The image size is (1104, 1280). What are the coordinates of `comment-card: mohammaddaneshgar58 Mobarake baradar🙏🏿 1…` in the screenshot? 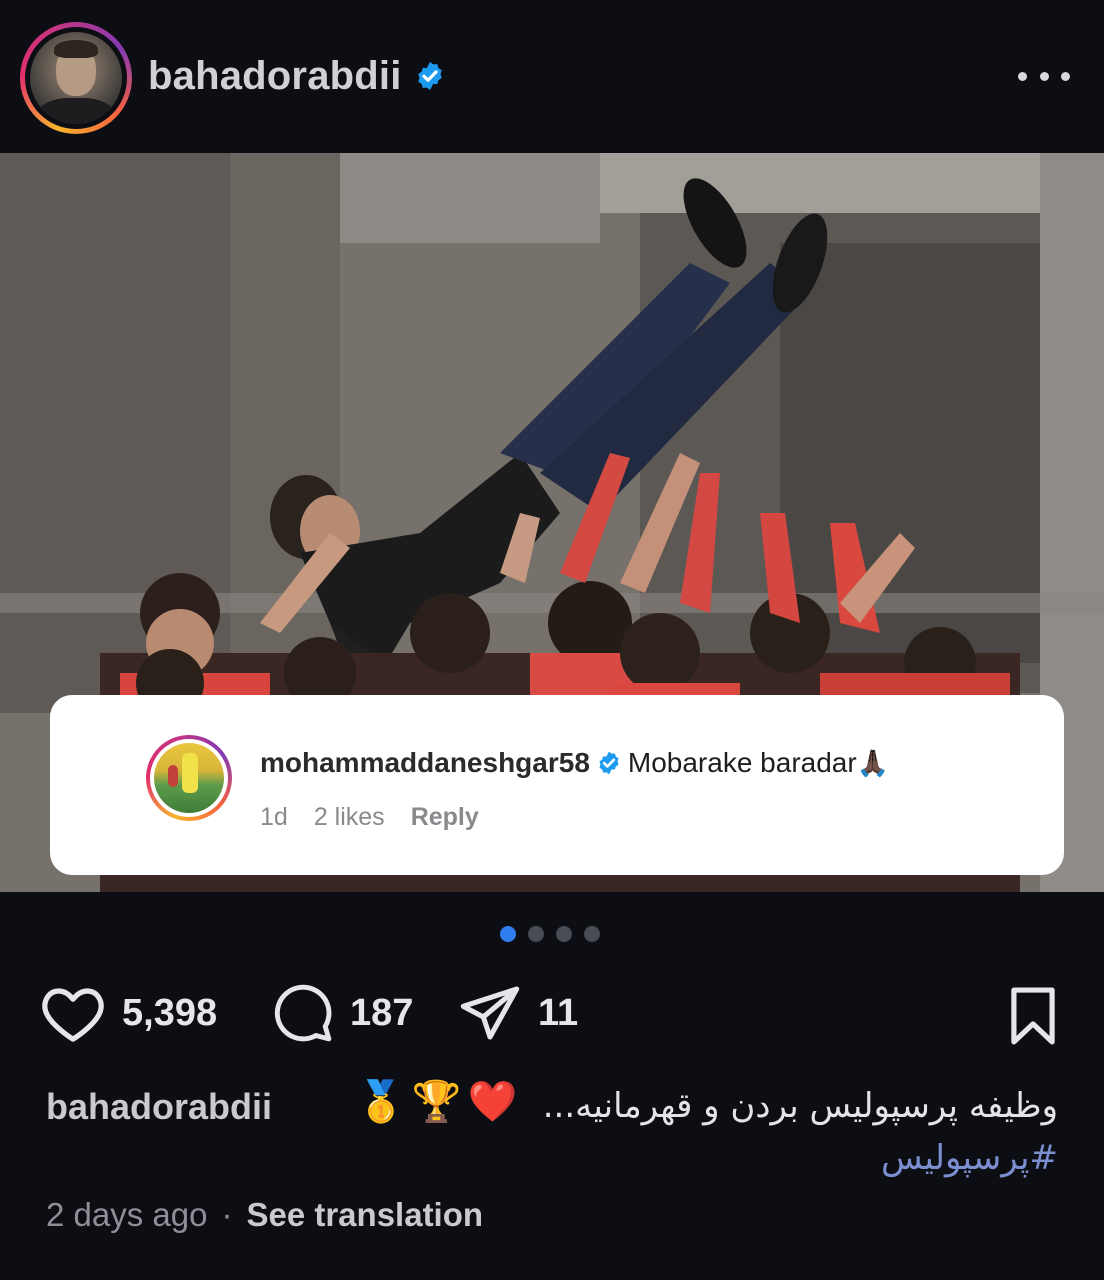 It's located at (557, 785).